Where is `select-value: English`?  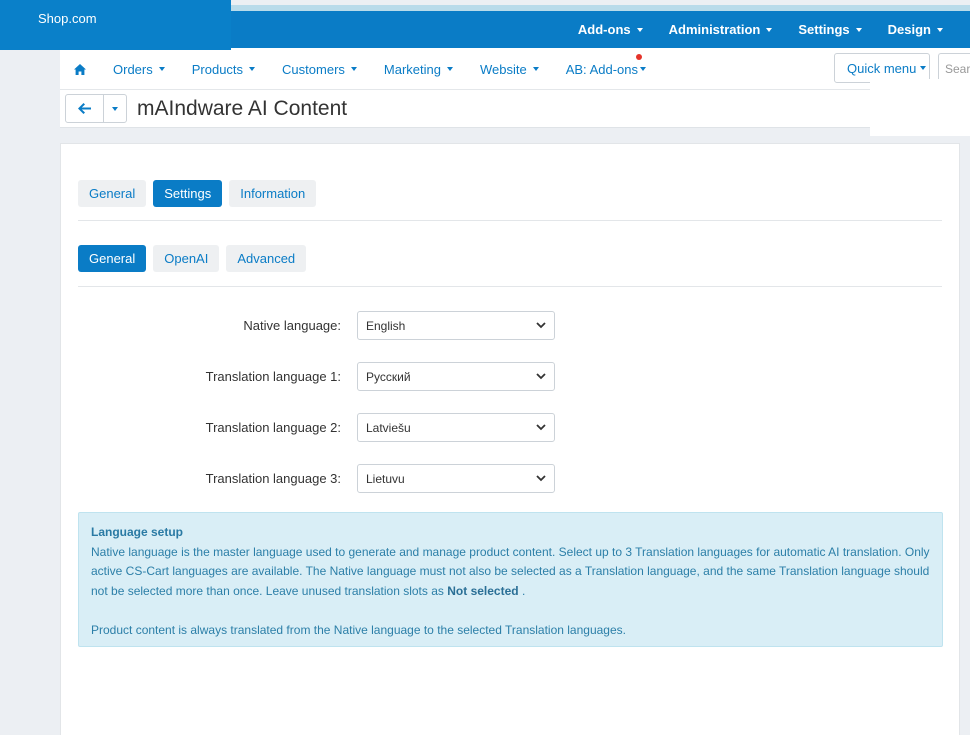 select-value: English is located at coordinates (386, 326).